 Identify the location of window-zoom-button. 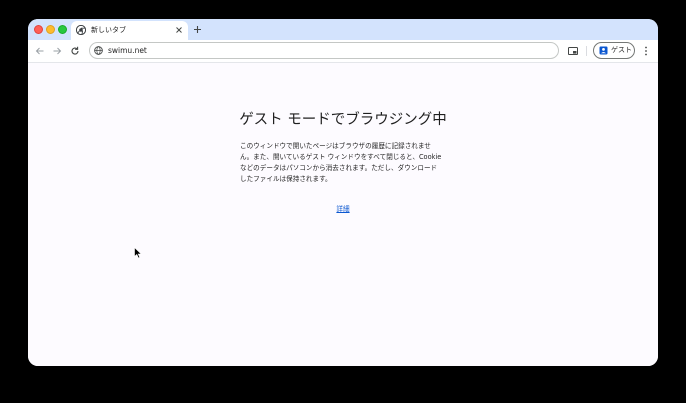
(62, 29).